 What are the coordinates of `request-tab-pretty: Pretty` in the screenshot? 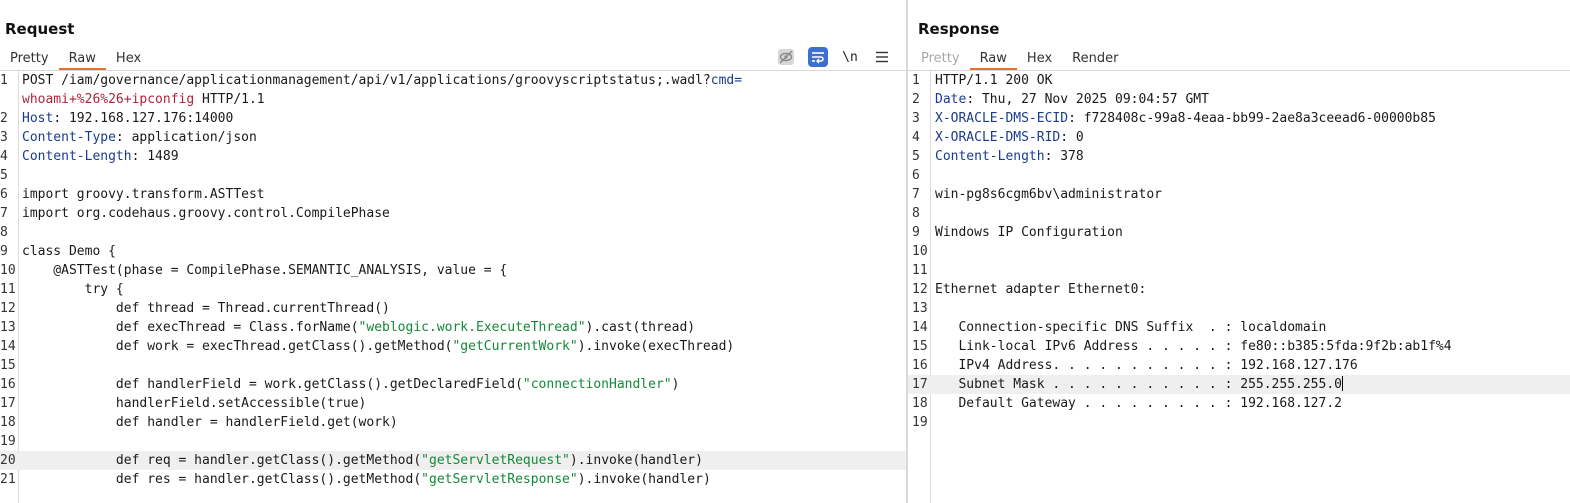 It's located at (29, 58).